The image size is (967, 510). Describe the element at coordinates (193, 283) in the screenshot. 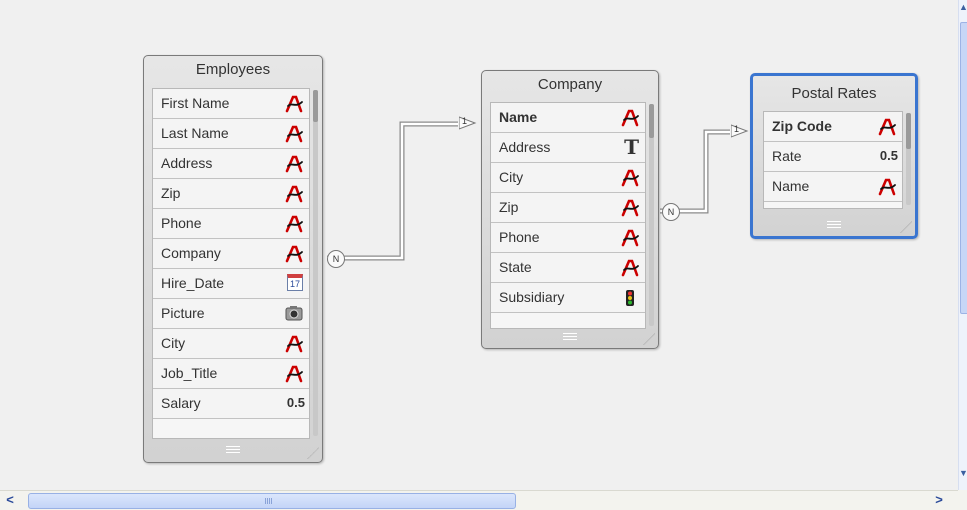

I see `field-name: Hire_Date` at that location.